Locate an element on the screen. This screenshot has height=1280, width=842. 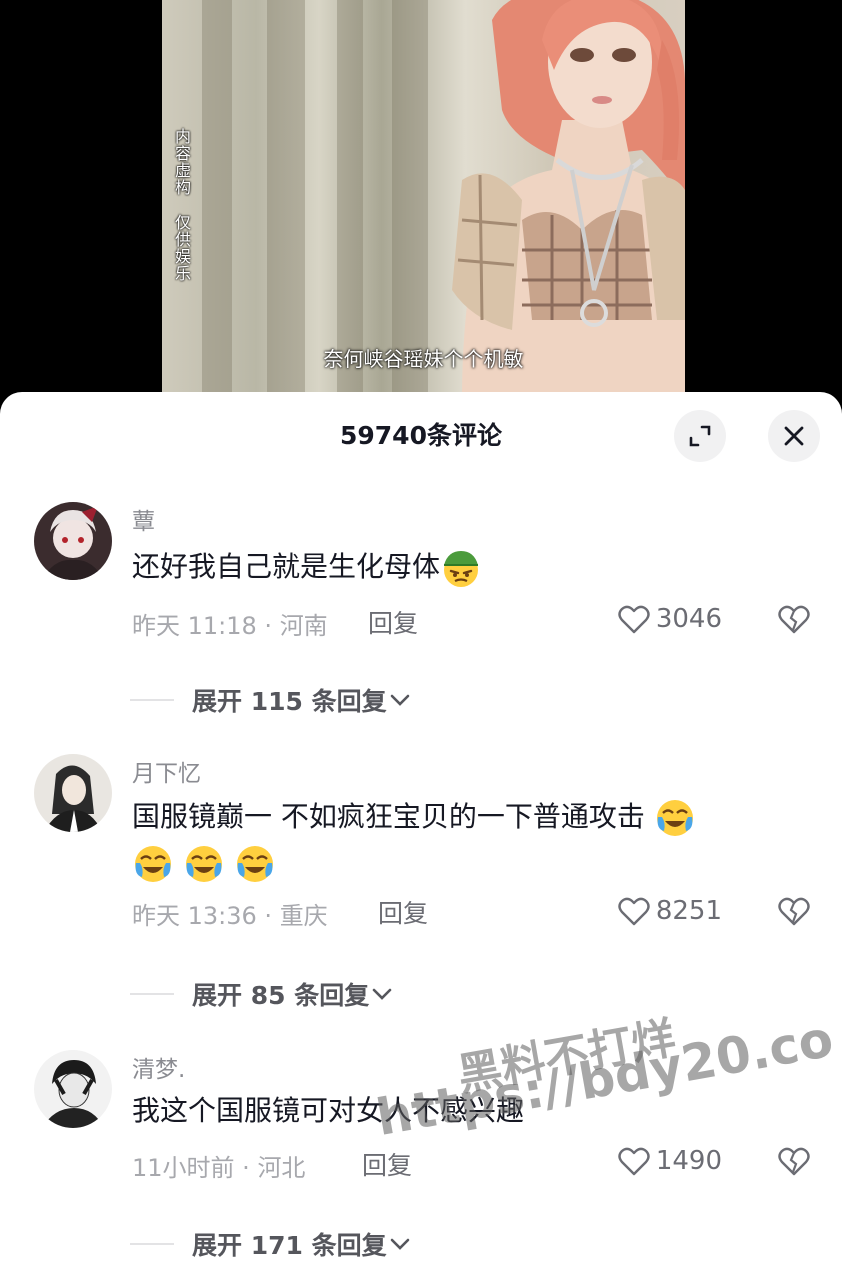
character-illustration is located at coordinates (568, 200).